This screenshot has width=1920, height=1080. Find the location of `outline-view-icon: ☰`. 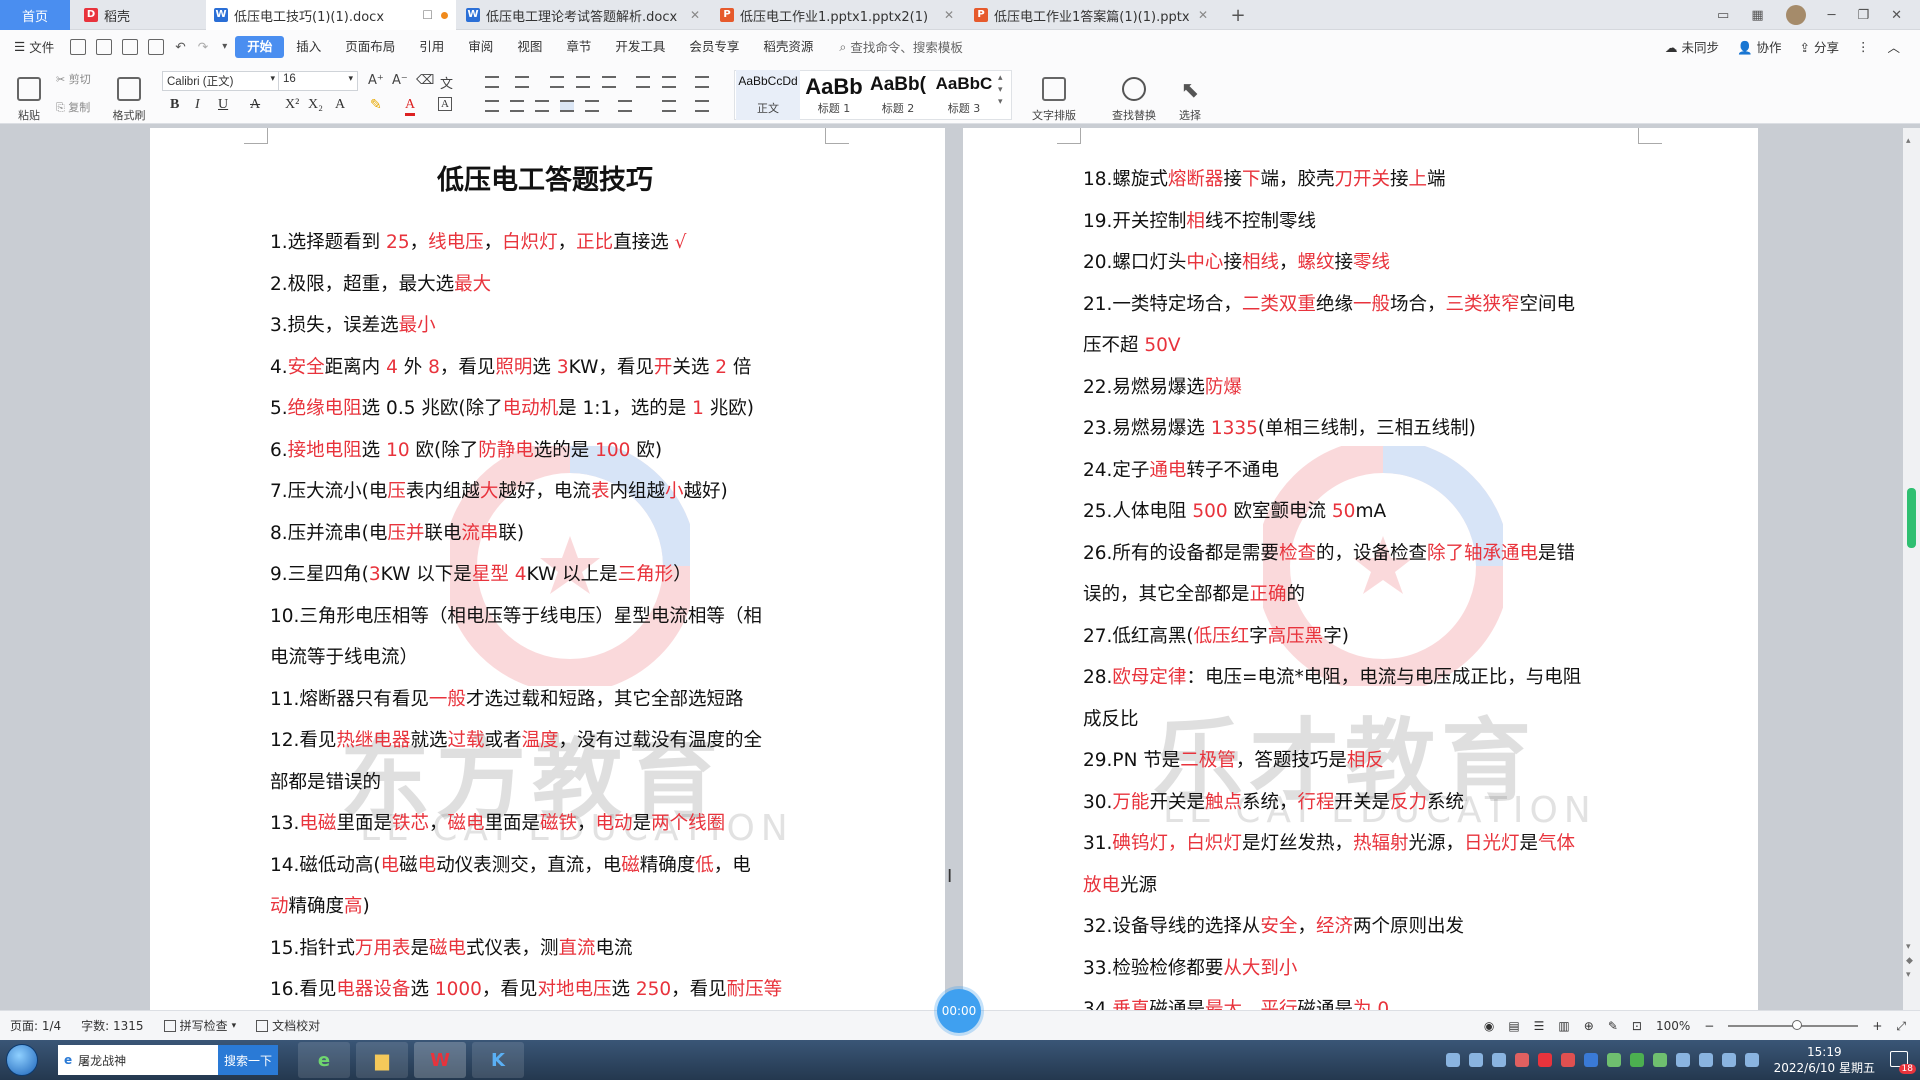

outline-view-icon: ☰ is located at coordinates (1539, 1026).